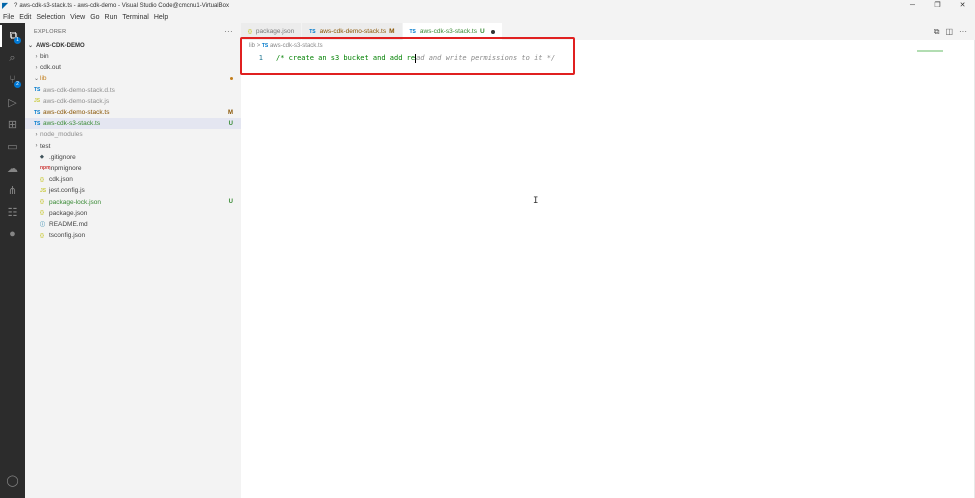  Describe the element at coordinates (133, 56) in the screenshot. I see `file-tree-item: › bin` at that location.